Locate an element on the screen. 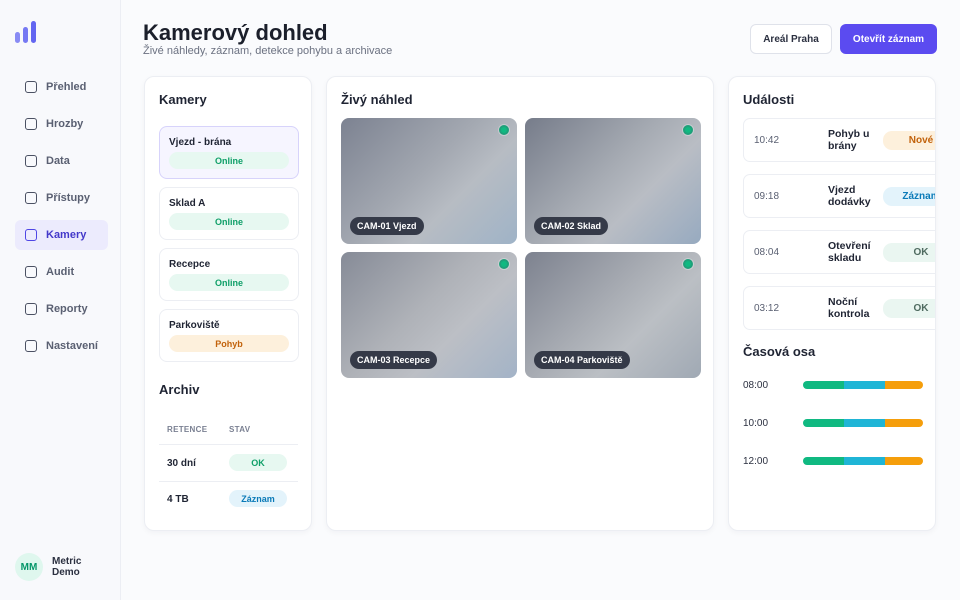 The height and width of the screenshot is (600, 960). event-item: 09:18 Vjezd dodávky Záznam is located at coordinates (839, 196).